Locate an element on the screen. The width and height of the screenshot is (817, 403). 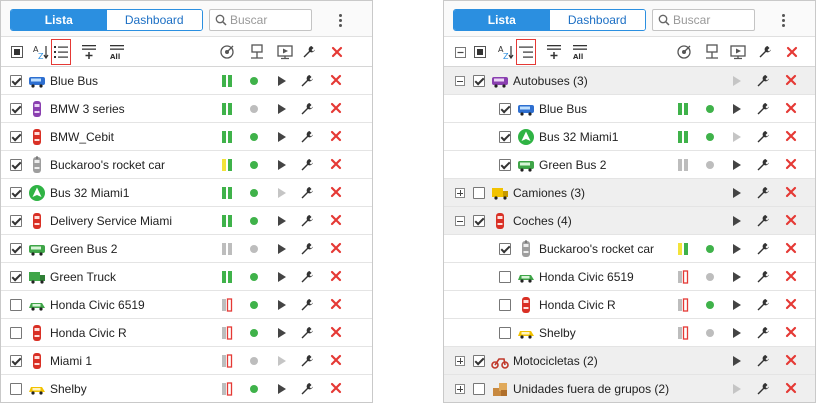
group-name: Coches (4) is located at coordinates (542, 221).